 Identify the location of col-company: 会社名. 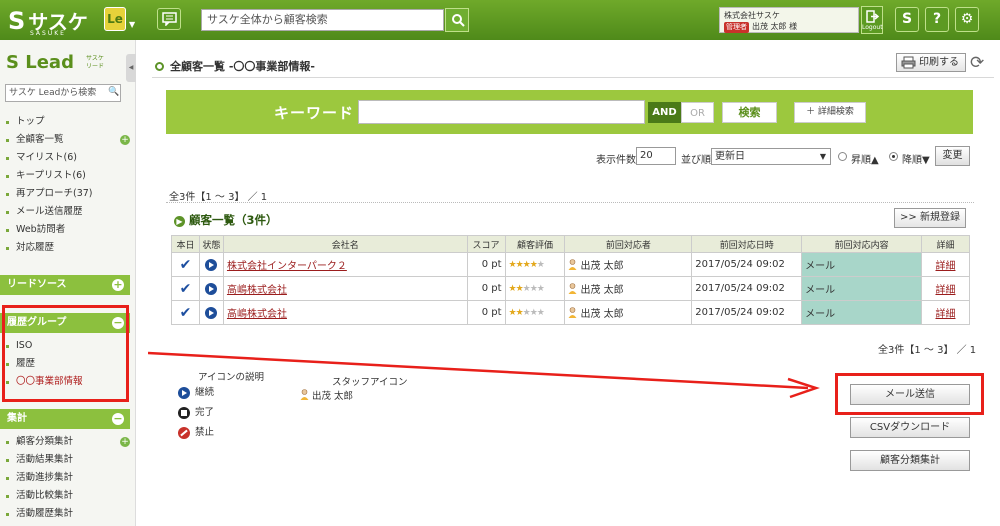
(345, 244).